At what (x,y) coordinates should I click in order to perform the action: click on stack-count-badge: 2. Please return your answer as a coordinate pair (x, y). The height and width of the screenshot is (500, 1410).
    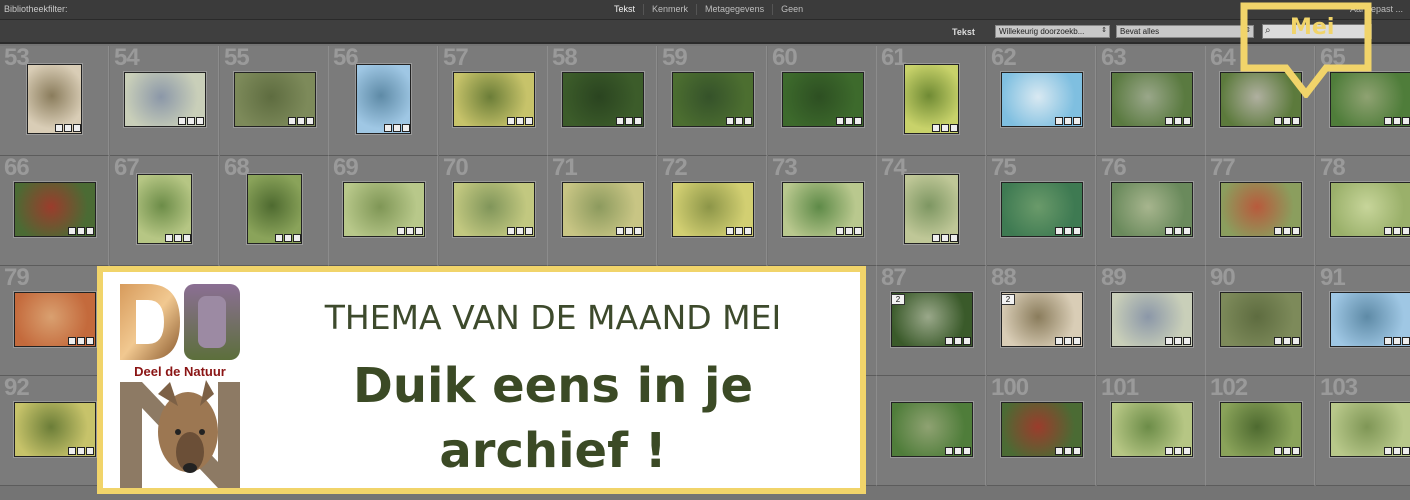
    Looking at the image, I should click on (898, 299).